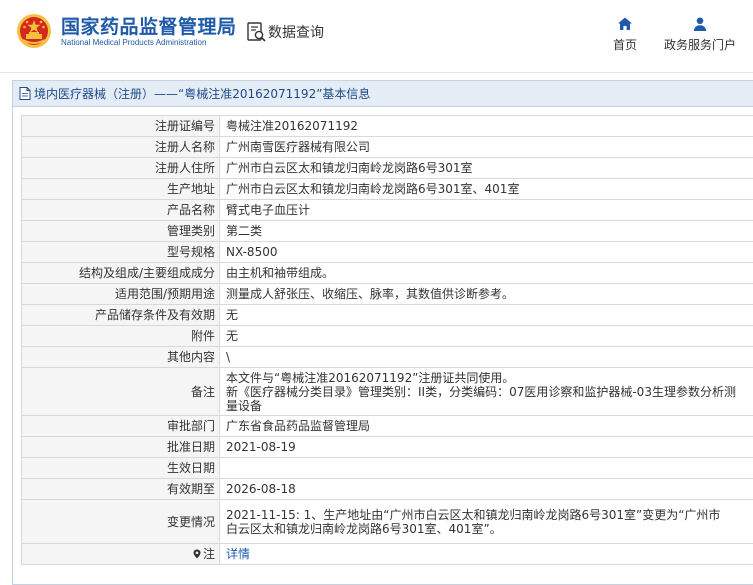  Describe the element at coordinates (120, 168) in the screenshot. I see `row-label: 注册人住所` at that location.